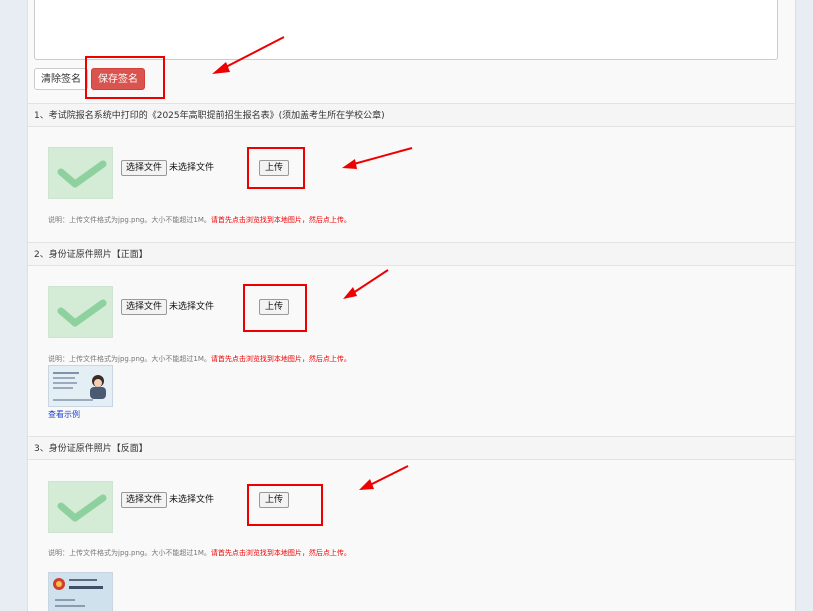 The height and width of the screenshot is (611, 813). I want to click on id-card-back-icon, so click(80, 592).